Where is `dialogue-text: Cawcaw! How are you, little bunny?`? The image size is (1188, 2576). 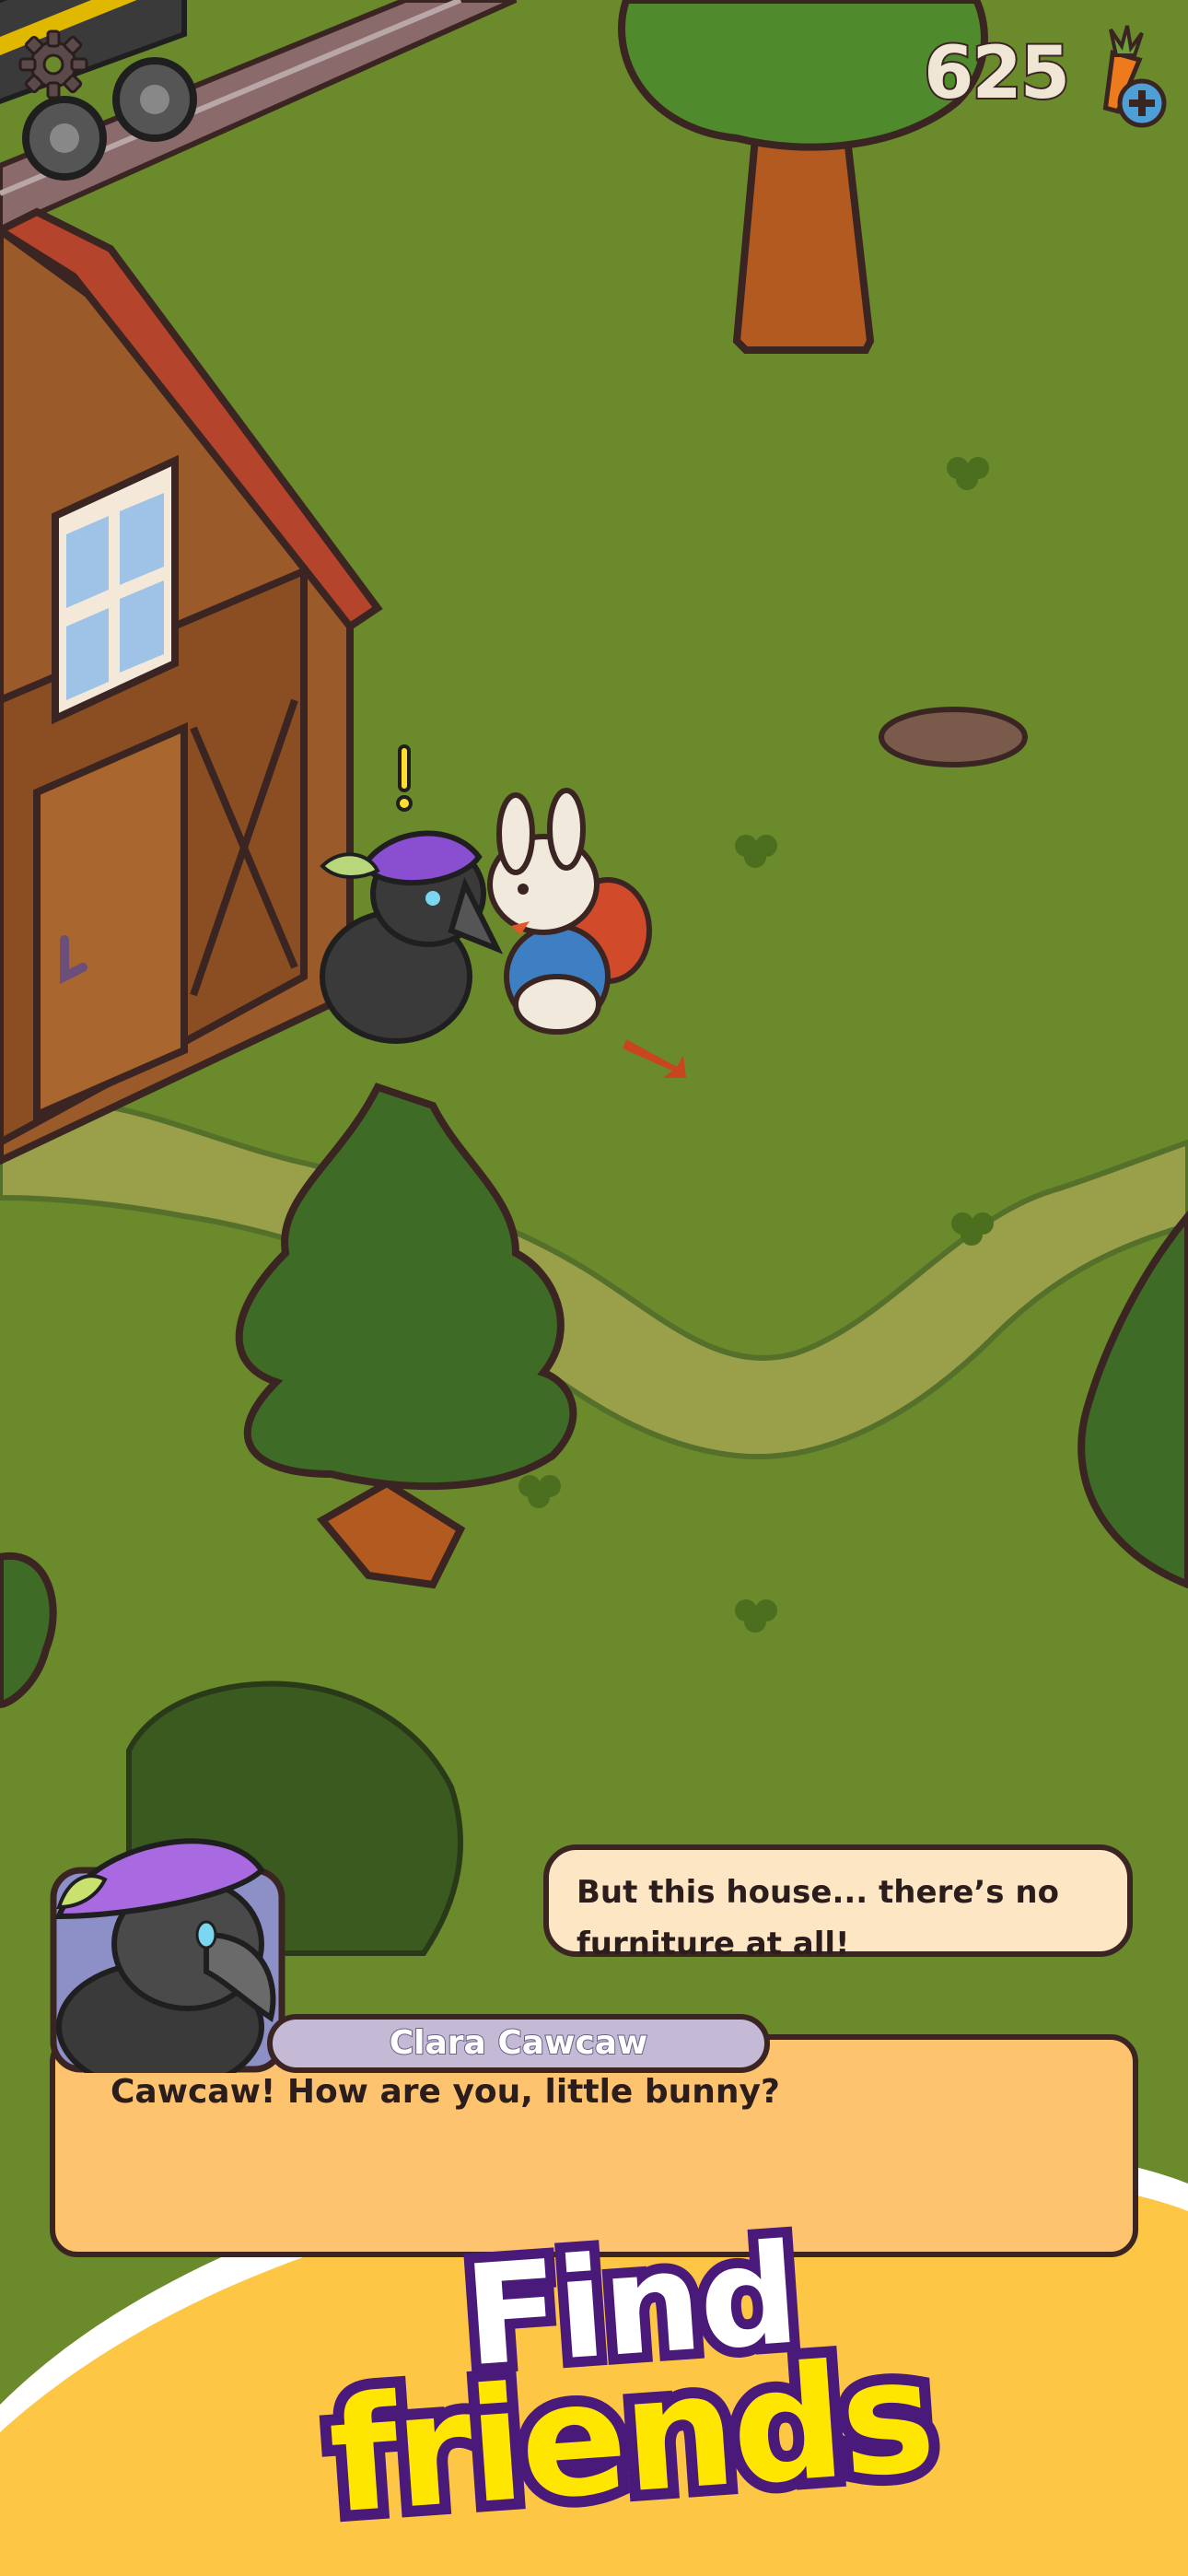
dialogue-text: Cawcaw! How are you, little bunny? is located at coordinates (445, 2092).